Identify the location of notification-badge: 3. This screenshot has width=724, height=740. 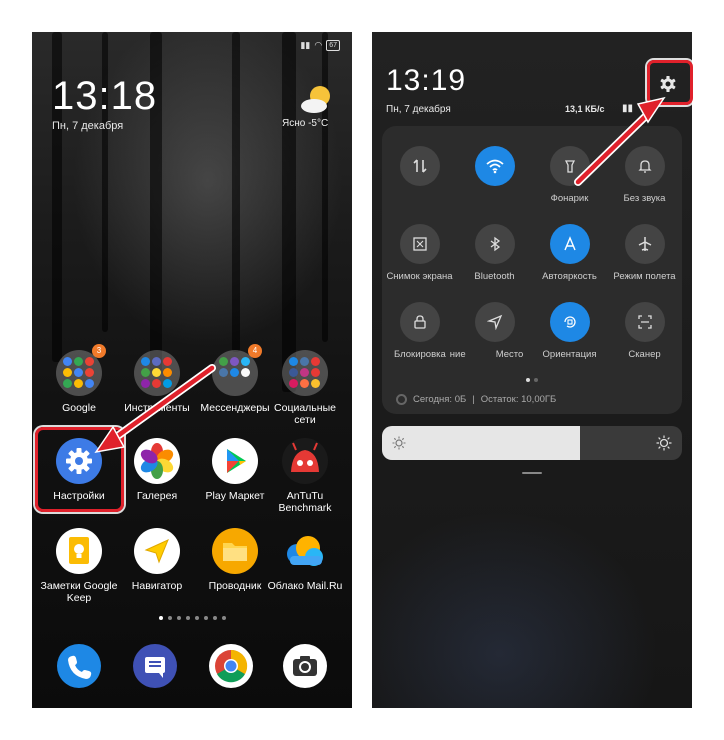
(99, 351).